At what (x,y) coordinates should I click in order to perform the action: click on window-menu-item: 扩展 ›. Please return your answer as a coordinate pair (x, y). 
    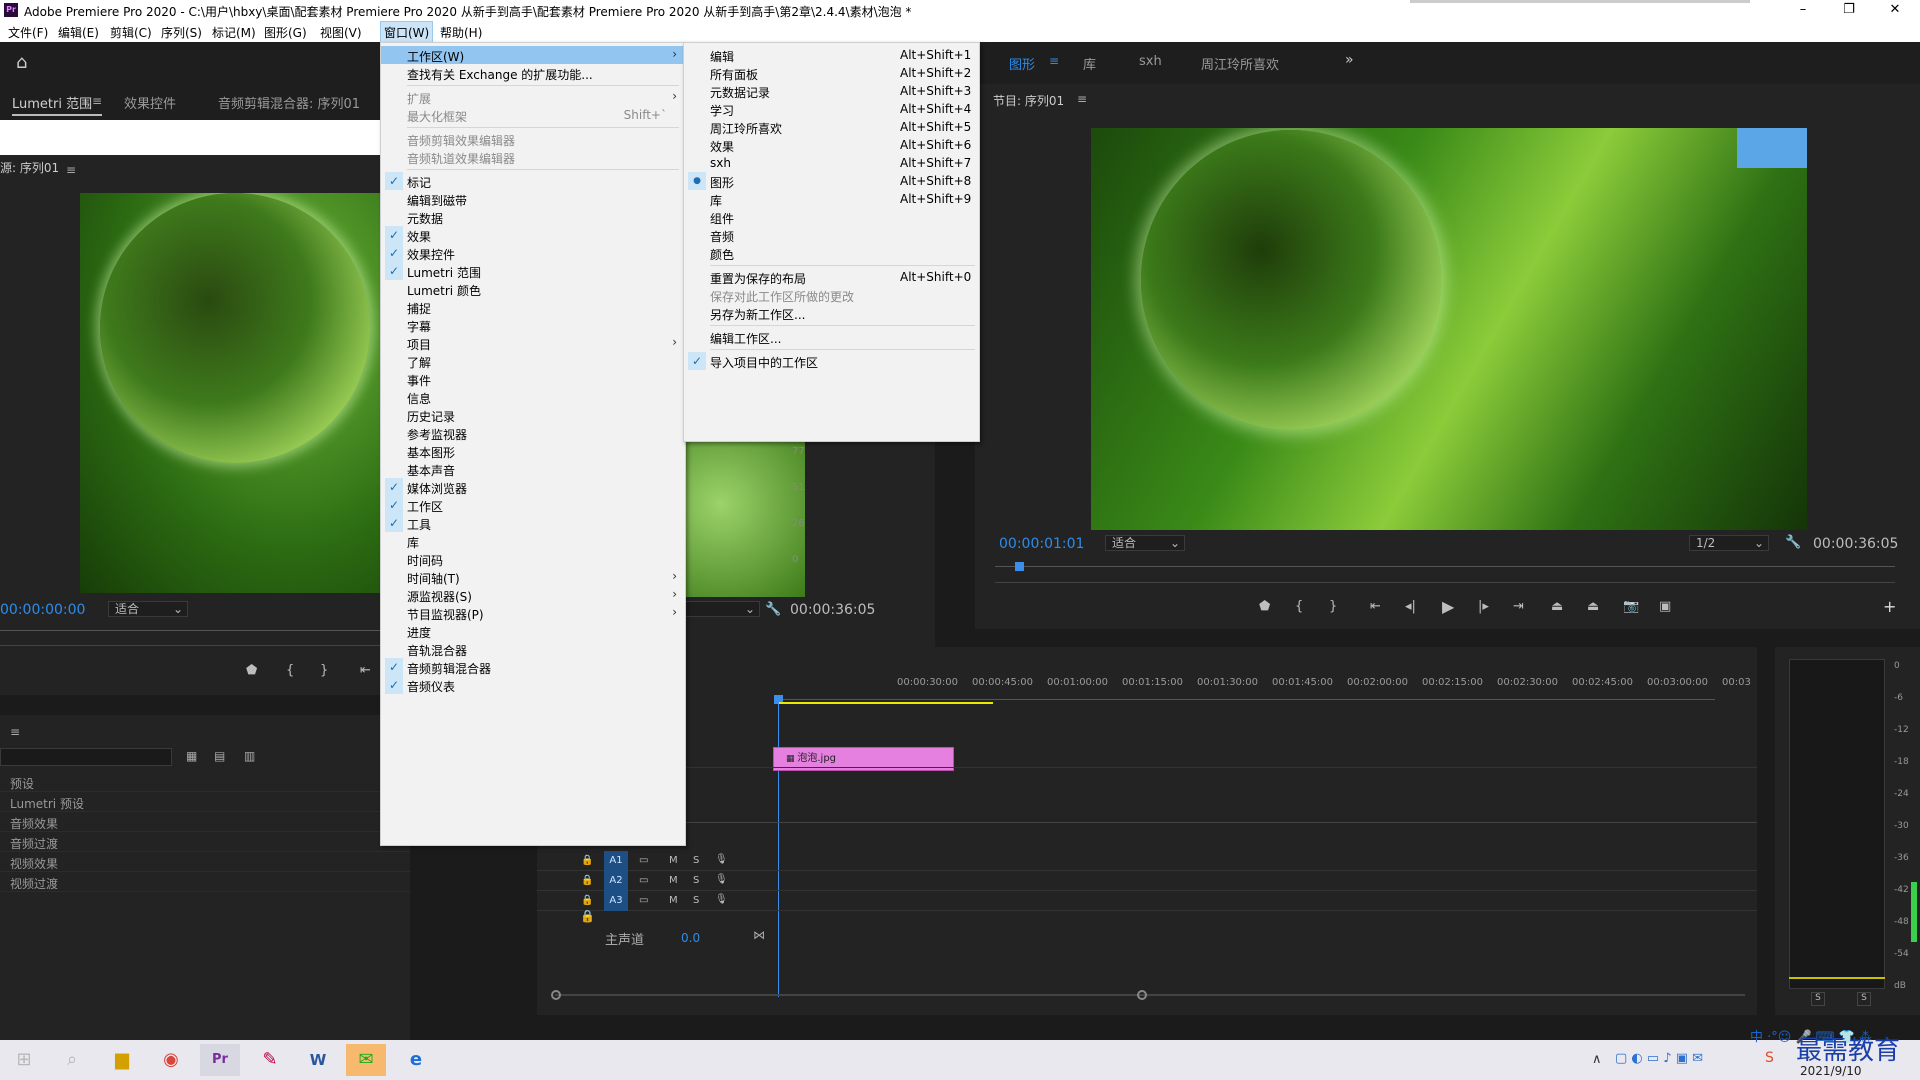
    Looking at the image, I should click on (533, 97).